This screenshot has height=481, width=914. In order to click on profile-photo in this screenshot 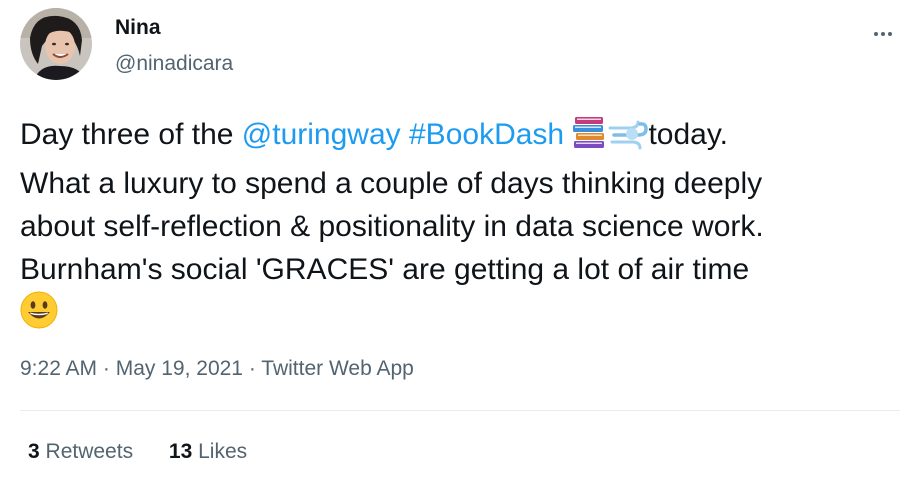, I will do `click(56, 44)`.